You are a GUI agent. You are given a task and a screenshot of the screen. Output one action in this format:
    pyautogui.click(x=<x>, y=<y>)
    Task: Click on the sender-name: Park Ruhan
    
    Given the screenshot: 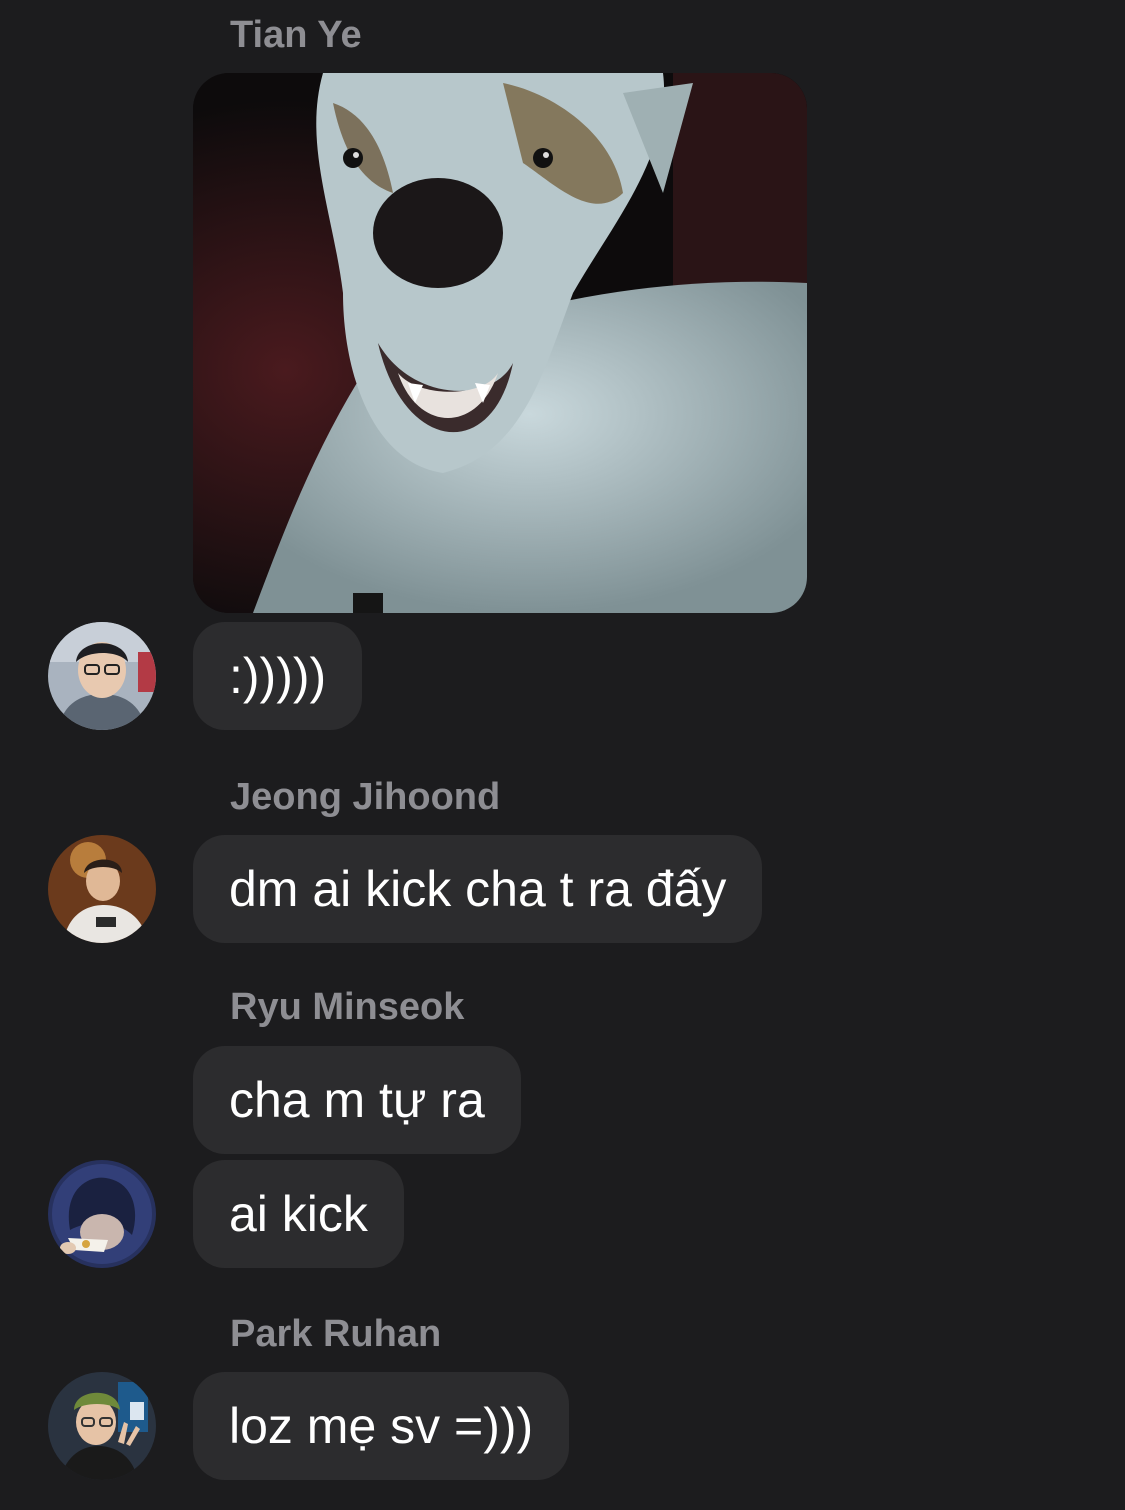 What is the action you would take?
    pyautogui.click(x=336, y=1334)
    